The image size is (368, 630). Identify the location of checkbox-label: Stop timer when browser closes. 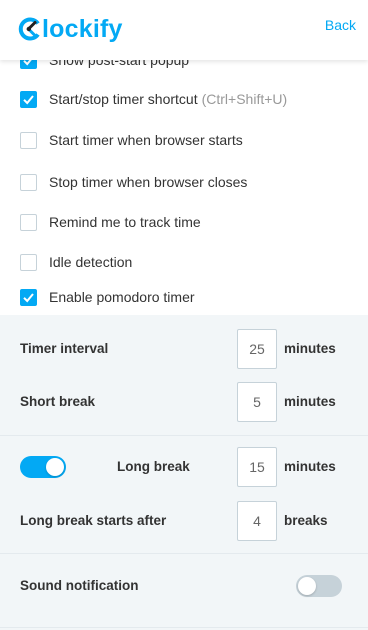
(148, 182).